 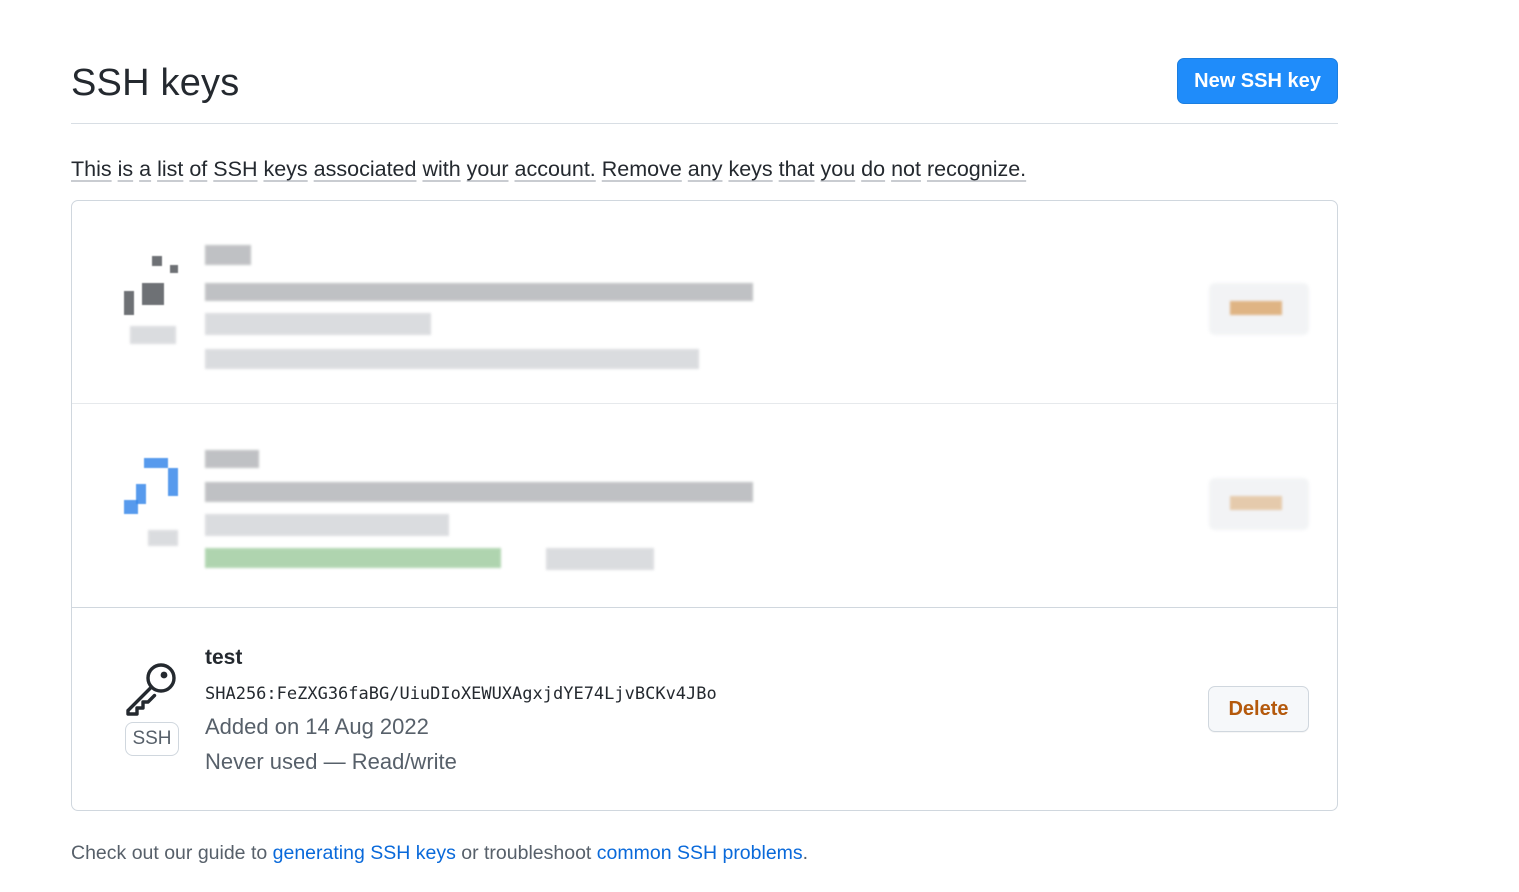 I want to click on key-icon, so click(x=151, y=689).